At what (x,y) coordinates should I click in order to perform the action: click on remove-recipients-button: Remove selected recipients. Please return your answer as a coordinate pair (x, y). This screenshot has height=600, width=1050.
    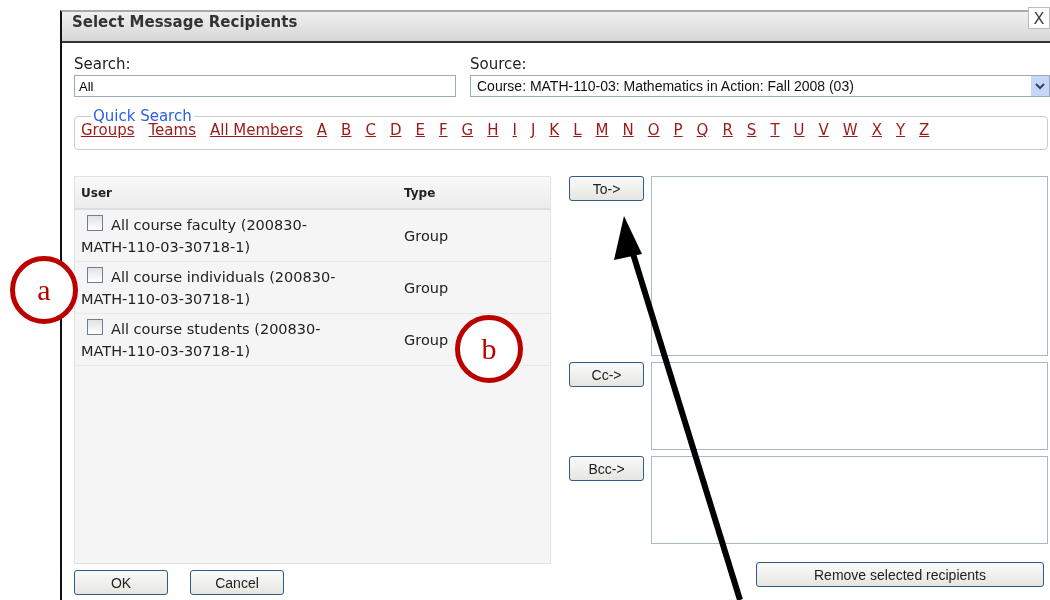
    Looking at the image, I should click on (900, 574).